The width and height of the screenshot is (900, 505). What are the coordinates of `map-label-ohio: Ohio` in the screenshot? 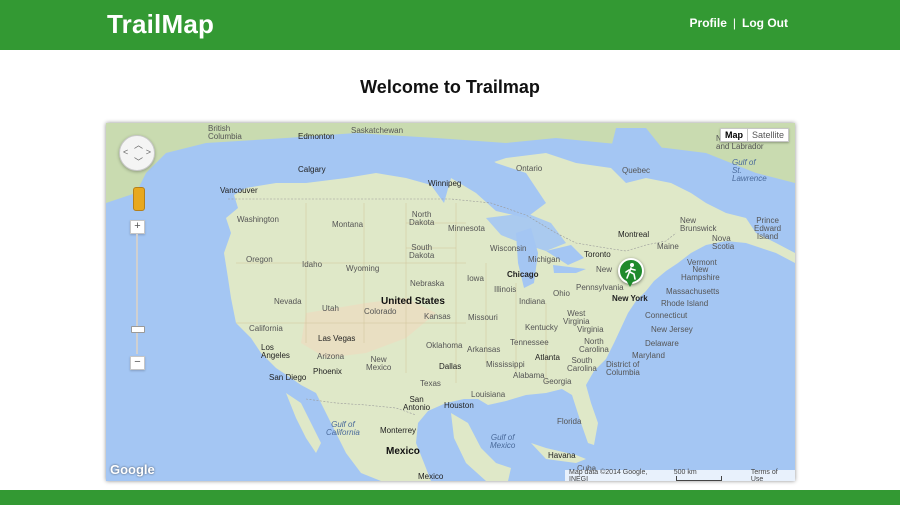 It's located at (561, 293).